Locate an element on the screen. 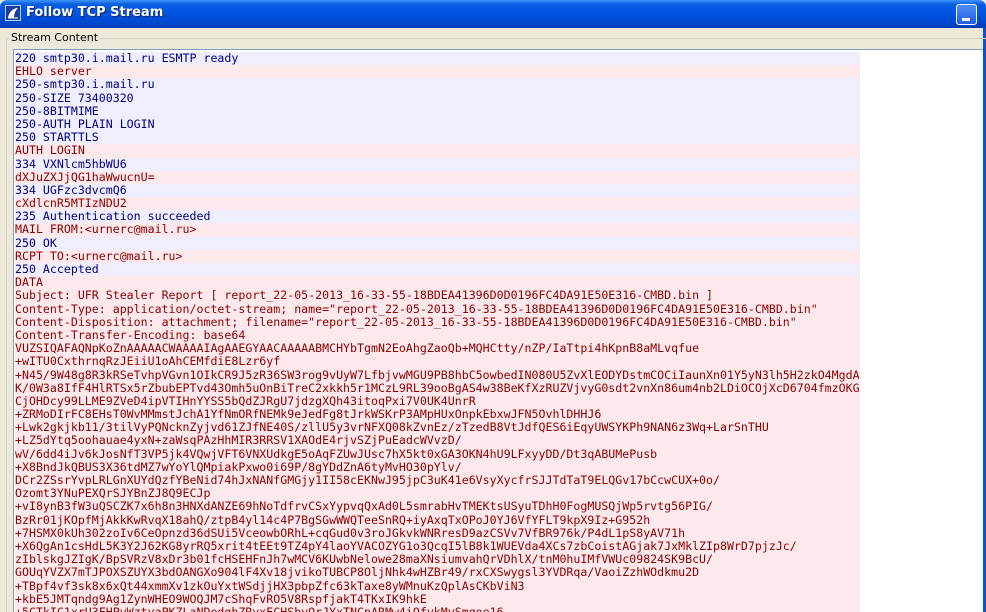 This screenshot has width=986, height=612. client-line: MAIL FROM:<urnerc@mail.ru> is located at coordinates (437, 230).